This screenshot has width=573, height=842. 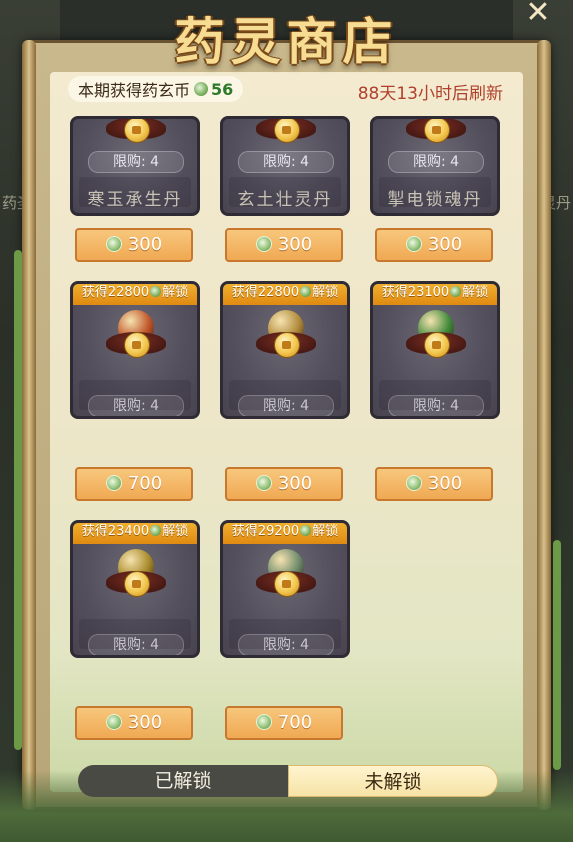 I want to click on tab-unlocked: 已解锁, so click(x=183, y=781).